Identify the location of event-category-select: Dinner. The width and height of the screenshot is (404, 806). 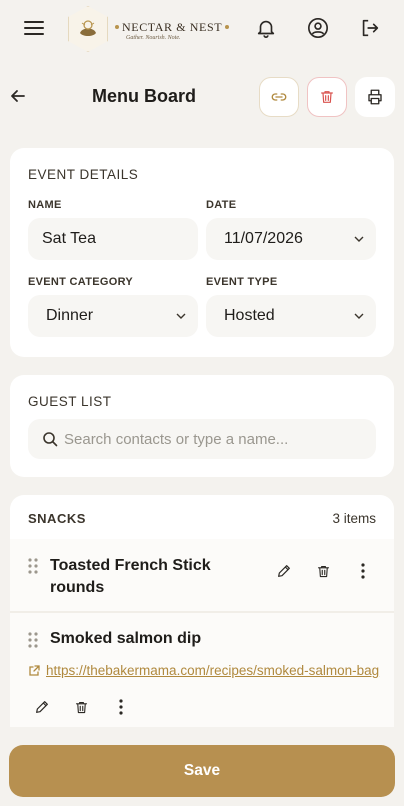
(113, 316).